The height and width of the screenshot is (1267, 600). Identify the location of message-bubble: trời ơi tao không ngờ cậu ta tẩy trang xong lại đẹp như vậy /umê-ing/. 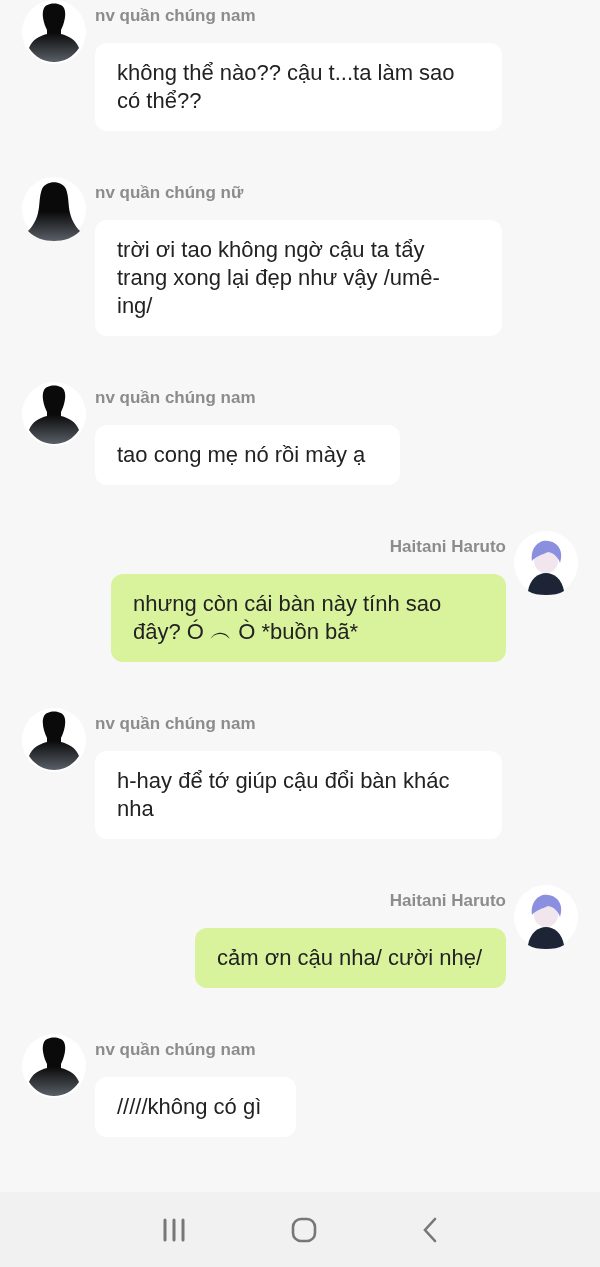
(298, 278).